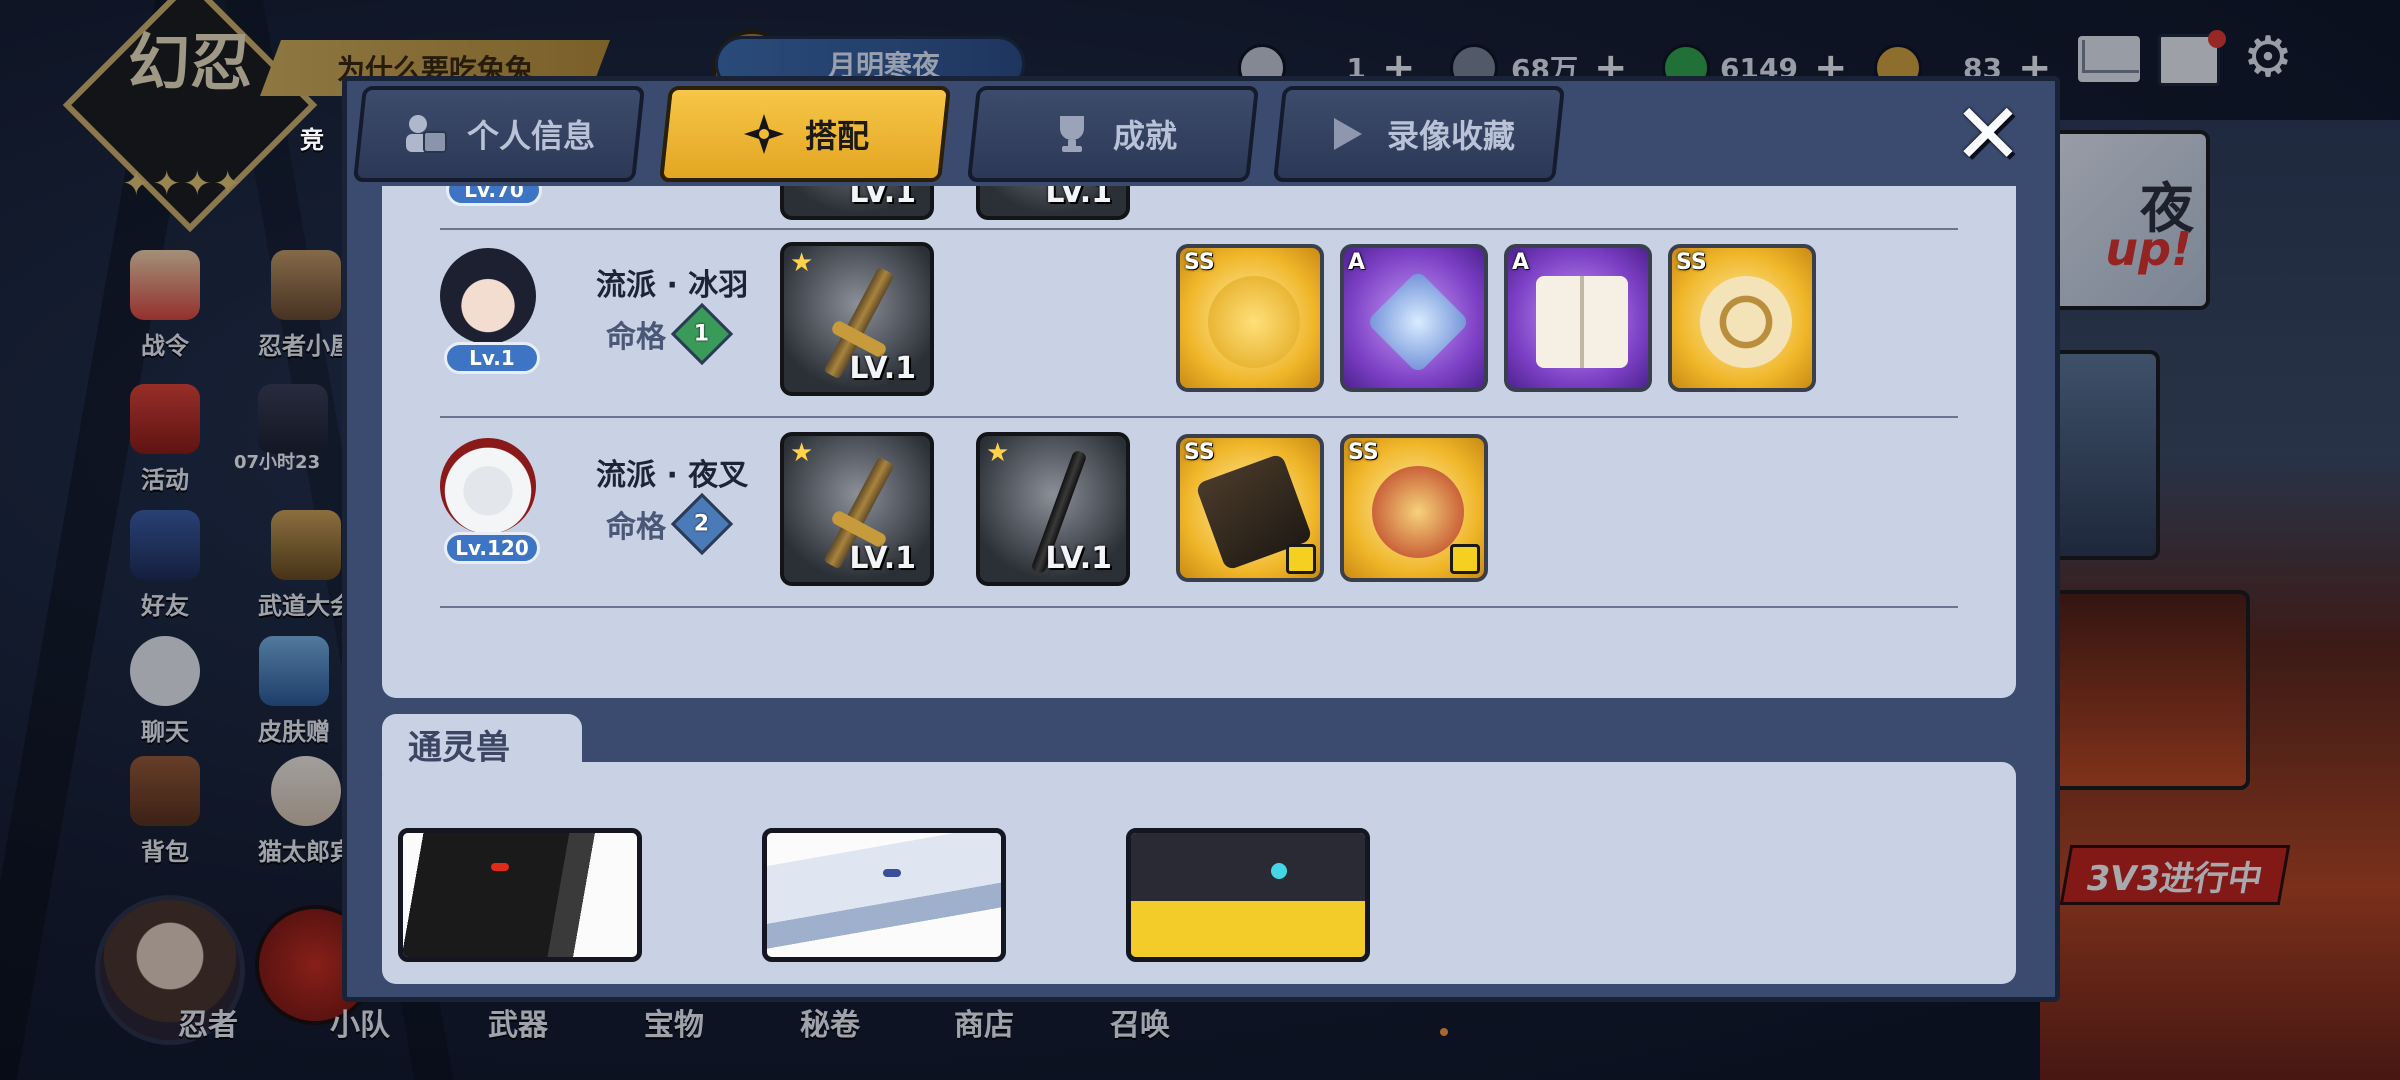  I want to click on tab-label: 成就, so click(1144, 136).